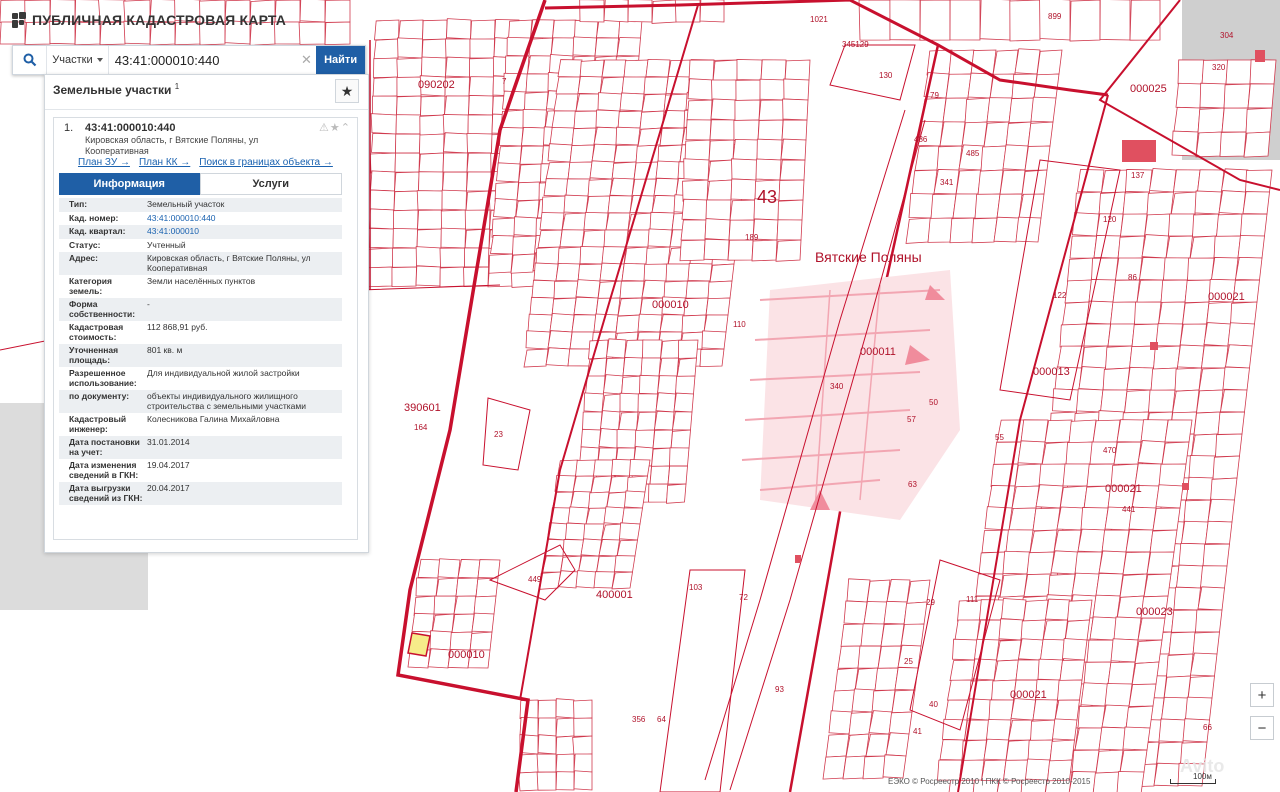 Image resolution: width=1280 pixels, height=792 pixels. Describe the element at coordinates (72, 60) in the screenshot. I see `search-type-label: Участки` at that location.